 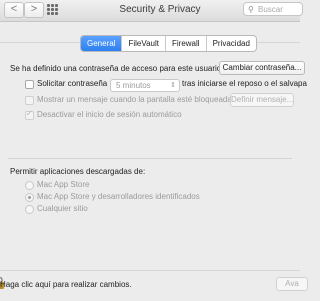 I want to click on radio-mac-app-store-identified, so click(x=29, y=197).